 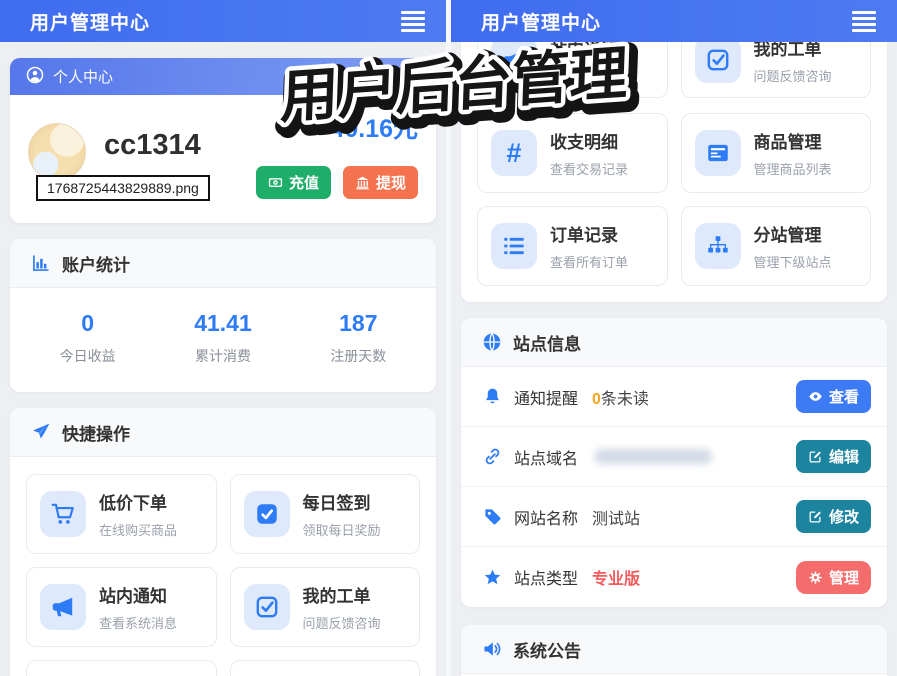 What do you see at coordinates (63, 514) in the screenshot?
I see `cart-icon` at bounding box center [63, 514].